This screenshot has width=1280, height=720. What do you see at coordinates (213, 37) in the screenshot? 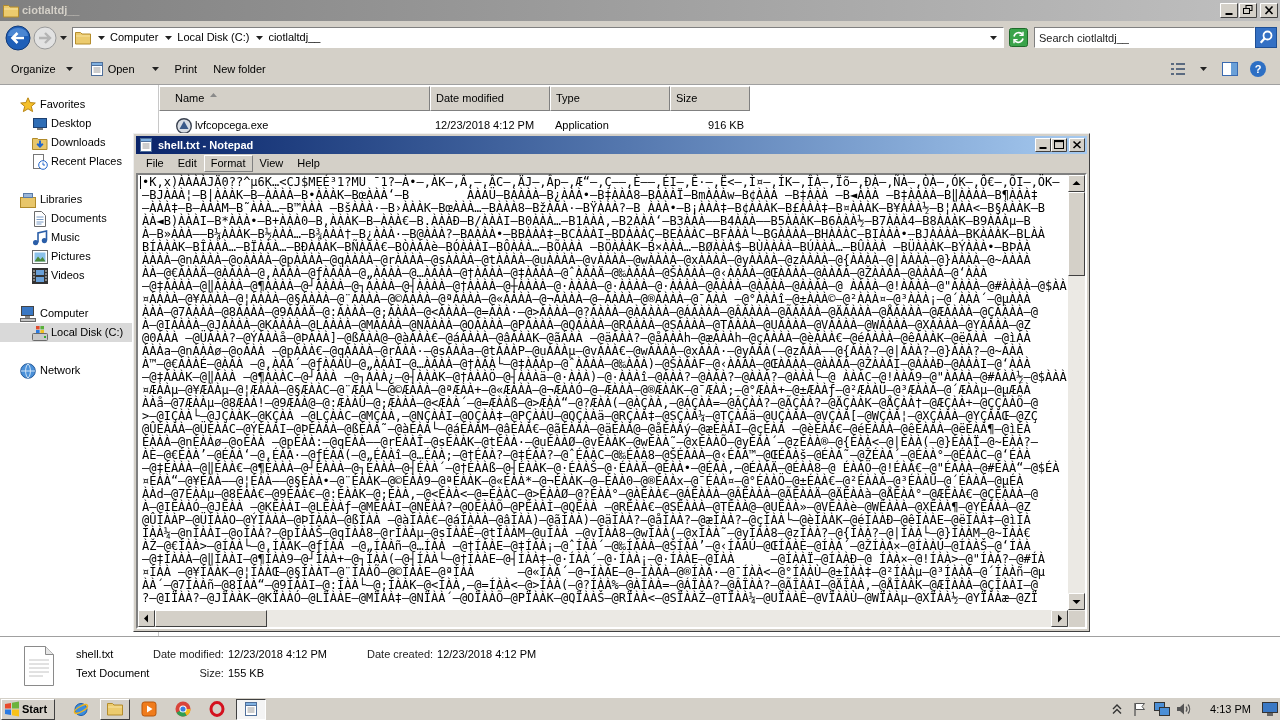
I see `breadcrumb: Local Disk (C:)` at bounding box center [213, 37].